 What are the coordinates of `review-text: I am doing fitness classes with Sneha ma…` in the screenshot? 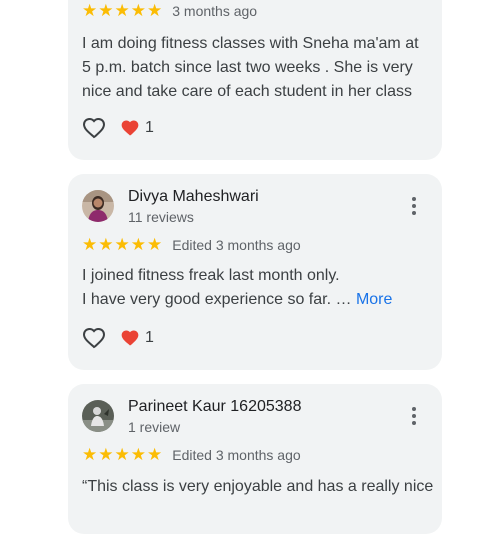 It's located at (257, 68).